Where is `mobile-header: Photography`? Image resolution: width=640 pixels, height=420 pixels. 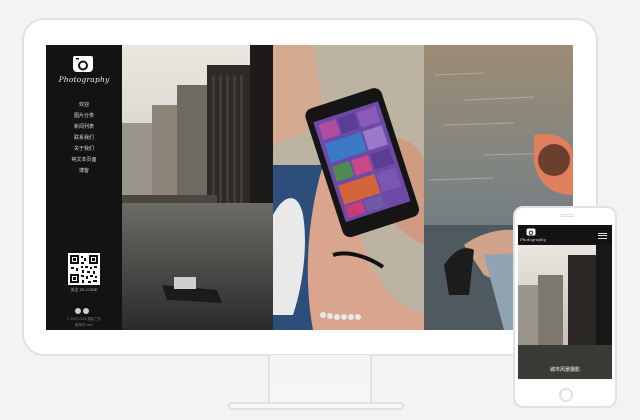
mobile-header: Photography is located at coordinates (565, 235).